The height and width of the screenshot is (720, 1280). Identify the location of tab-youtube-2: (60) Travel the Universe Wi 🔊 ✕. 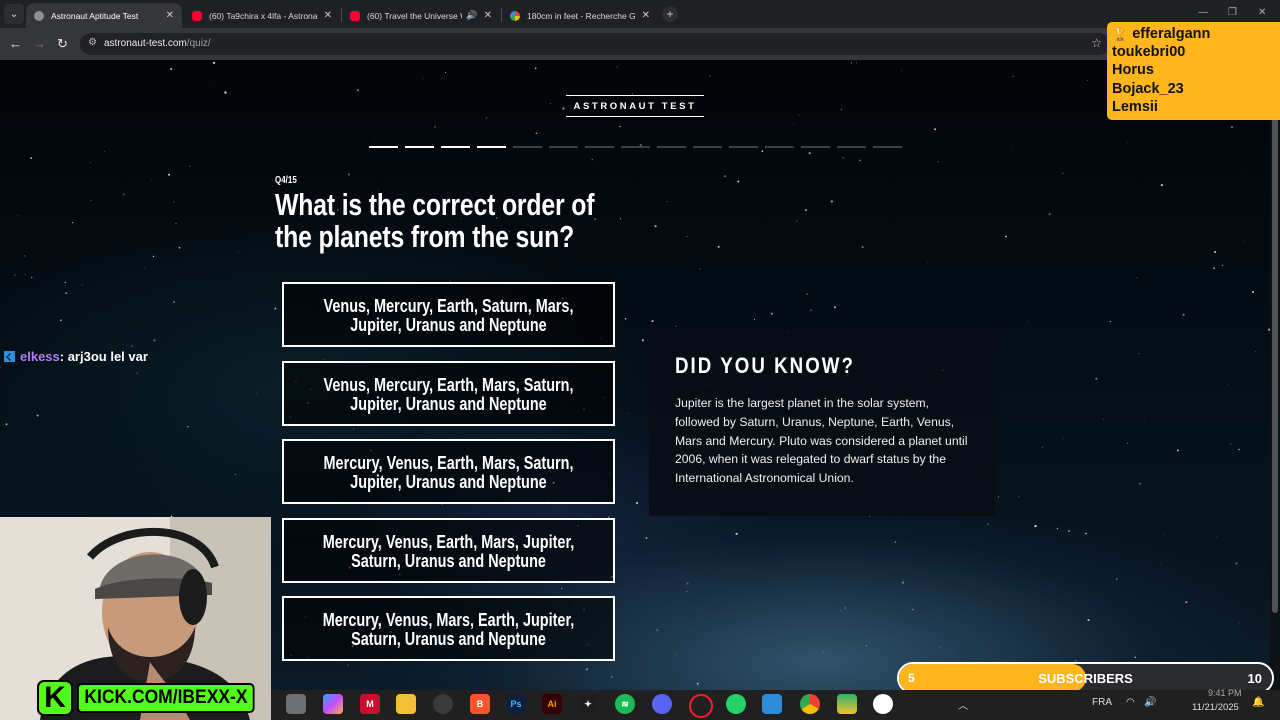
(421, 15).